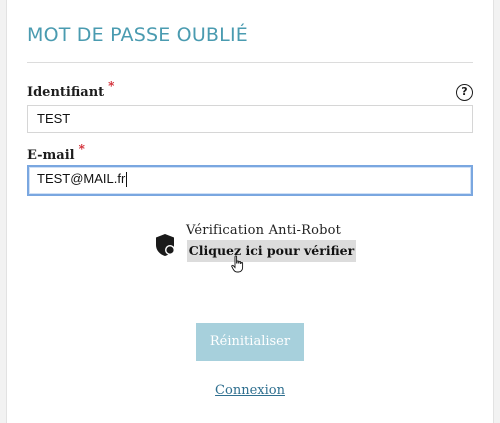 The height and width of the screenshot is (423, 500). What do you see at coordinates (271, 251) in the screenshot?
I see `captcha-verify-button: Cliquez ici pour vérifier` at bounding box center [271, 251].